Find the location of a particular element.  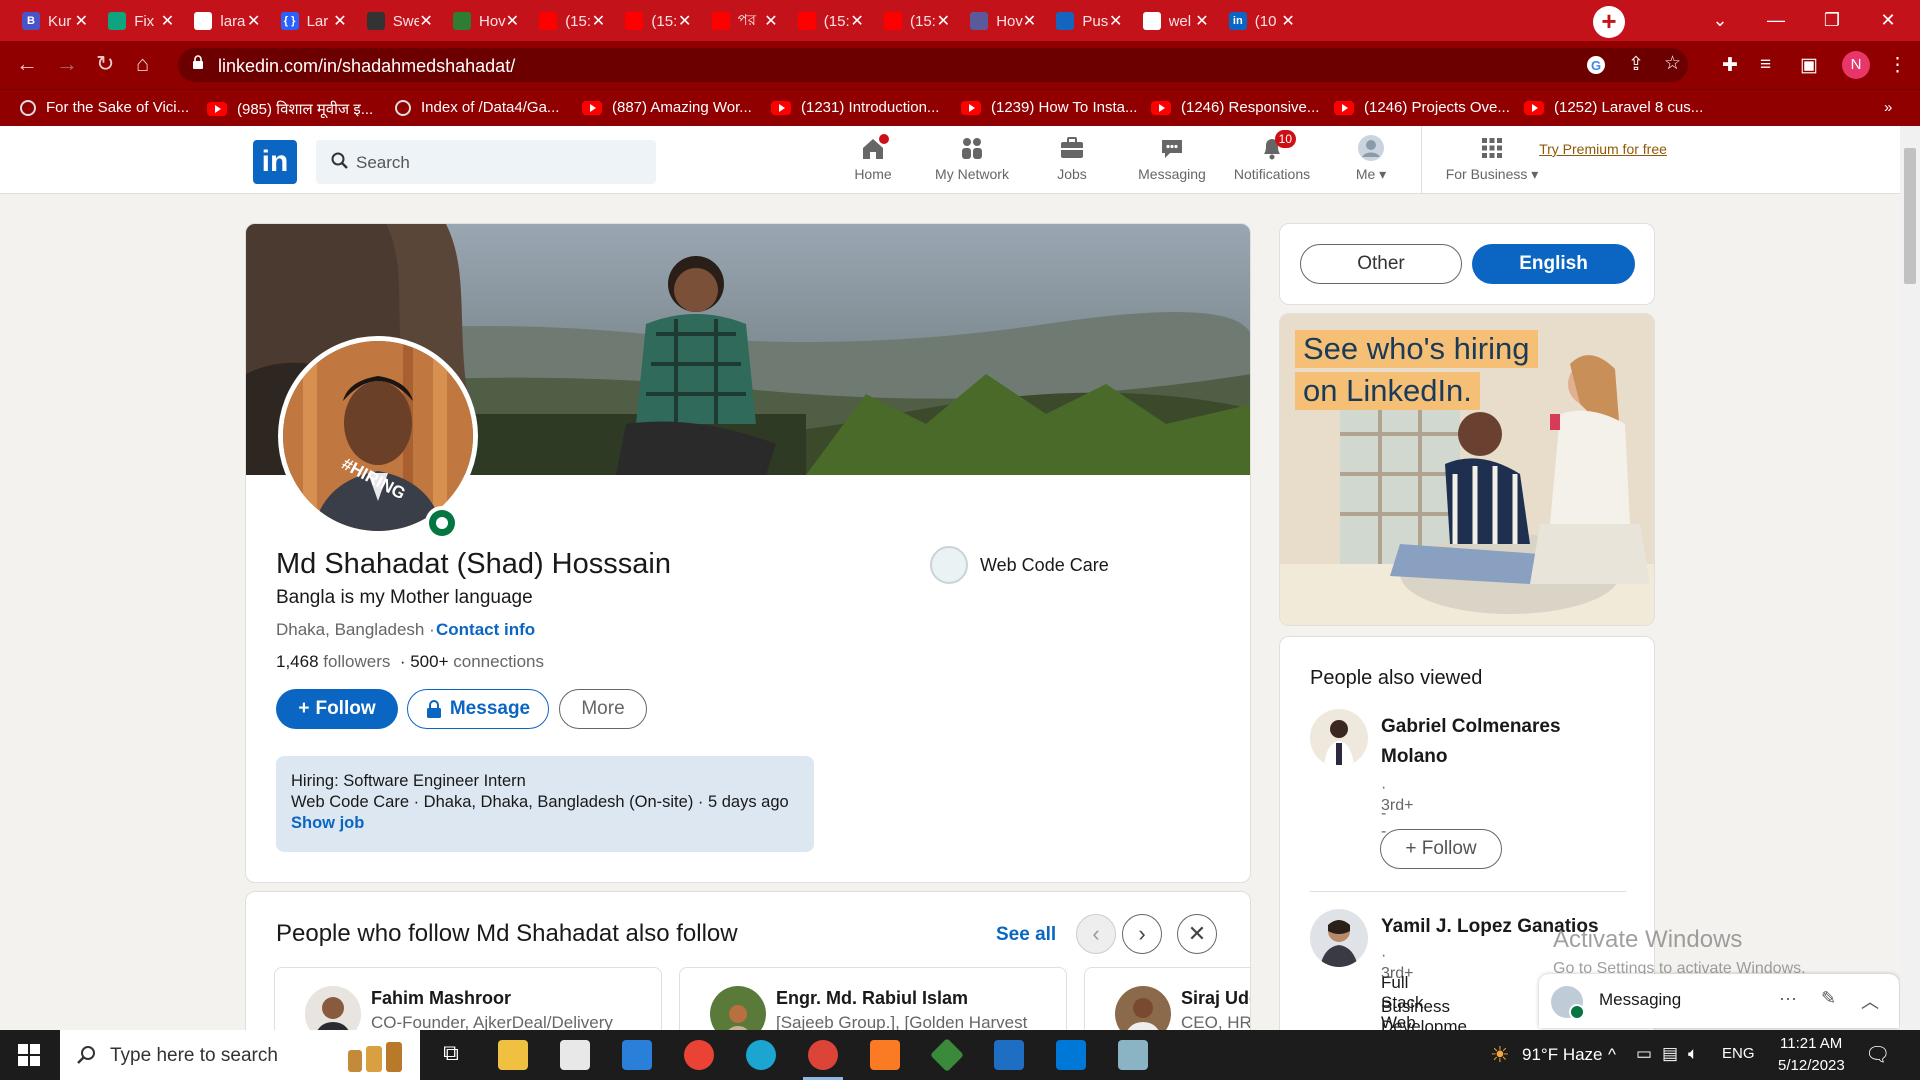

nav-for-business: For Business ▾ is located at coordinates (1492, 158).